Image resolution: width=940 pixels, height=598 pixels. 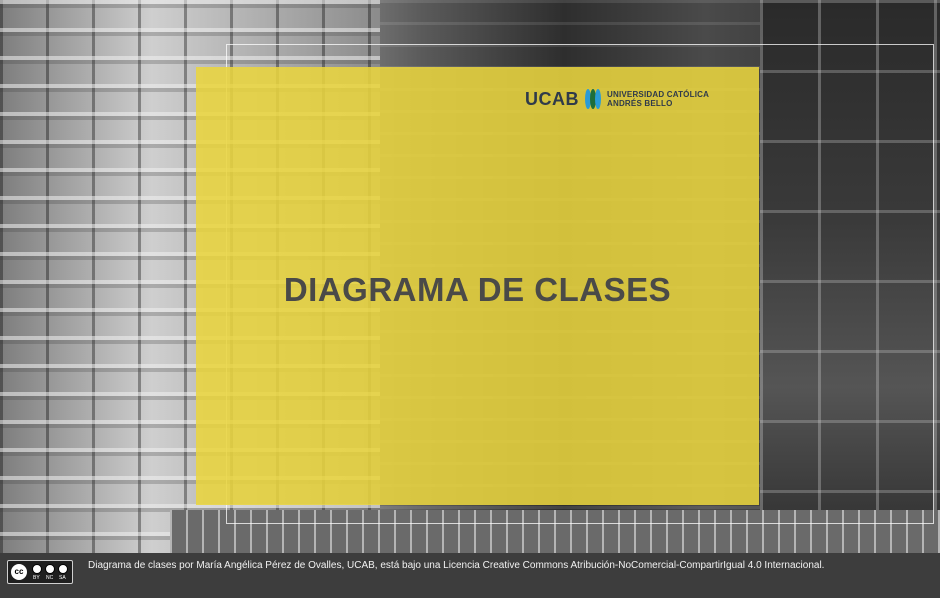 What do you see at coordinates (62, 578) in the screenshot?
I see `sa-label: SA` at bounding box center [62, 578].